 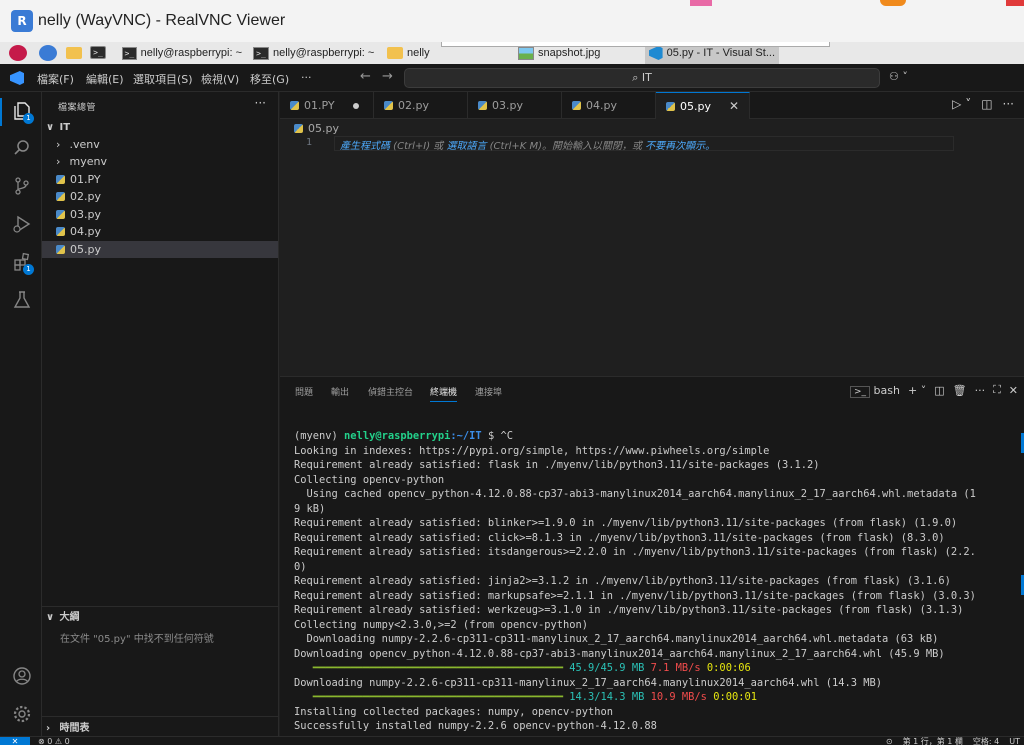 I want to click on browser-icon, so click(x=48, y=53).